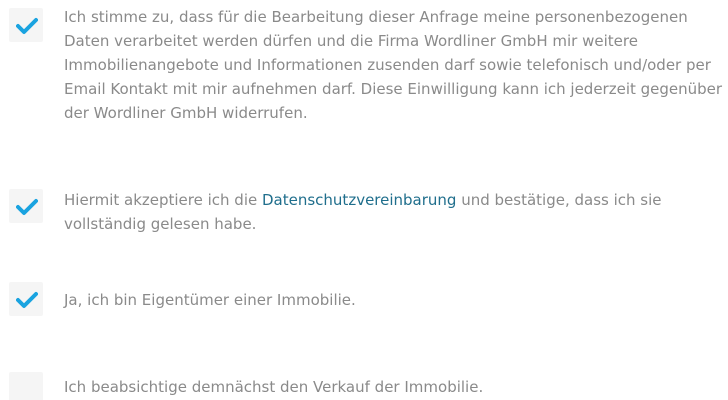 The image size is (728, 400). Describe the element at coordinates (210, 300) in the screenshot. I see `consent-text-owner: Ja, ich bin Eigentümer einer Immobilie.` at that location.